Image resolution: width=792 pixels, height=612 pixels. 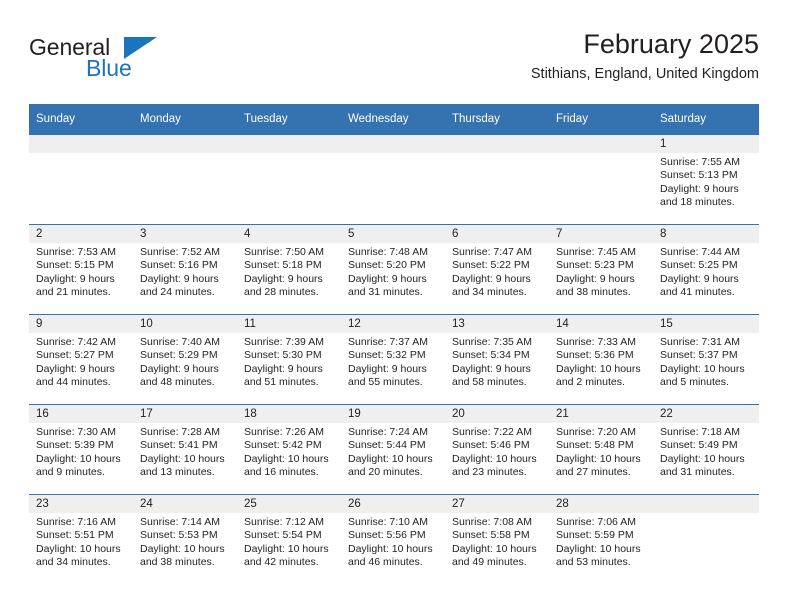 What do you see at coordinates (393, 504) in the screenshot?
I see `day-number: 26` at bounding box center [393, 504].